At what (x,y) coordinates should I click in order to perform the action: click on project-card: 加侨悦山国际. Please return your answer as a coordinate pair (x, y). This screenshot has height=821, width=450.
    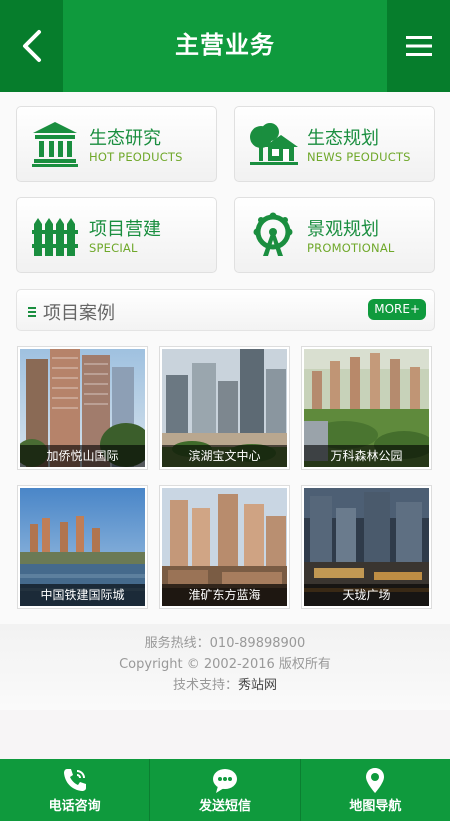
    Looking at the image, I should click on (82, 408).